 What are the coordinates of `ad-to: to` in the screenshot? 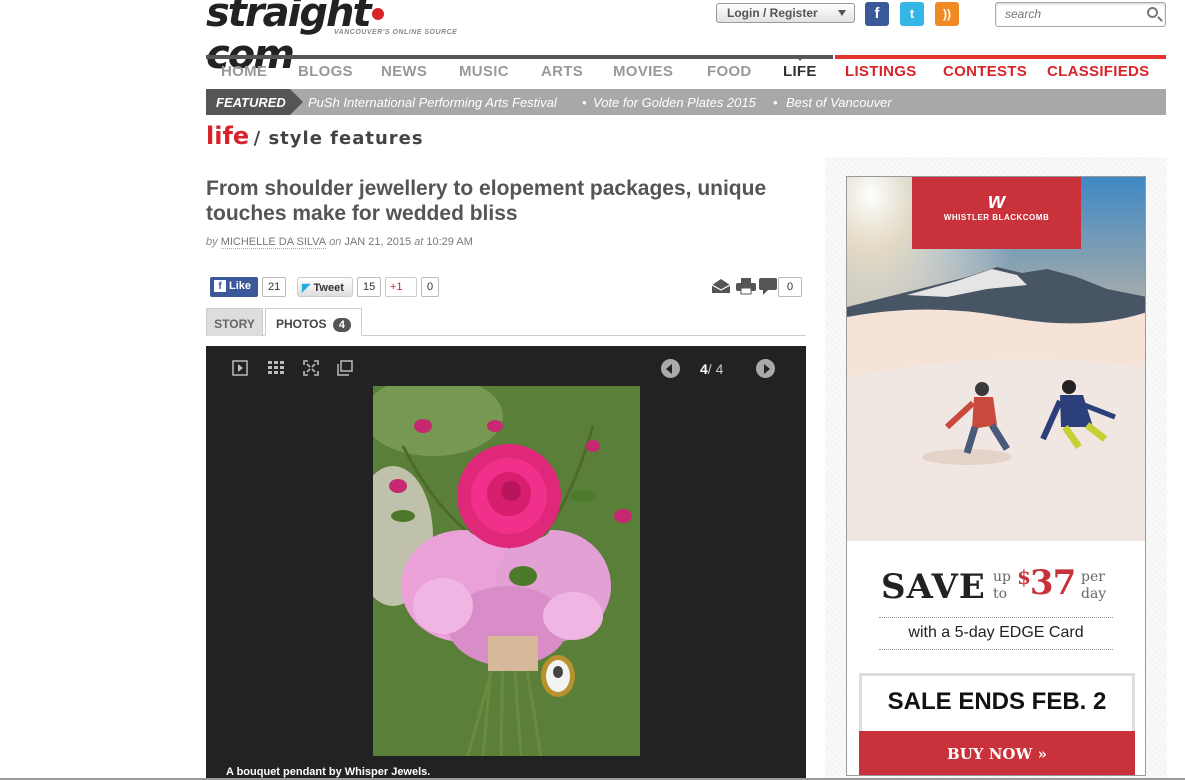 It's located at (1000, 594).